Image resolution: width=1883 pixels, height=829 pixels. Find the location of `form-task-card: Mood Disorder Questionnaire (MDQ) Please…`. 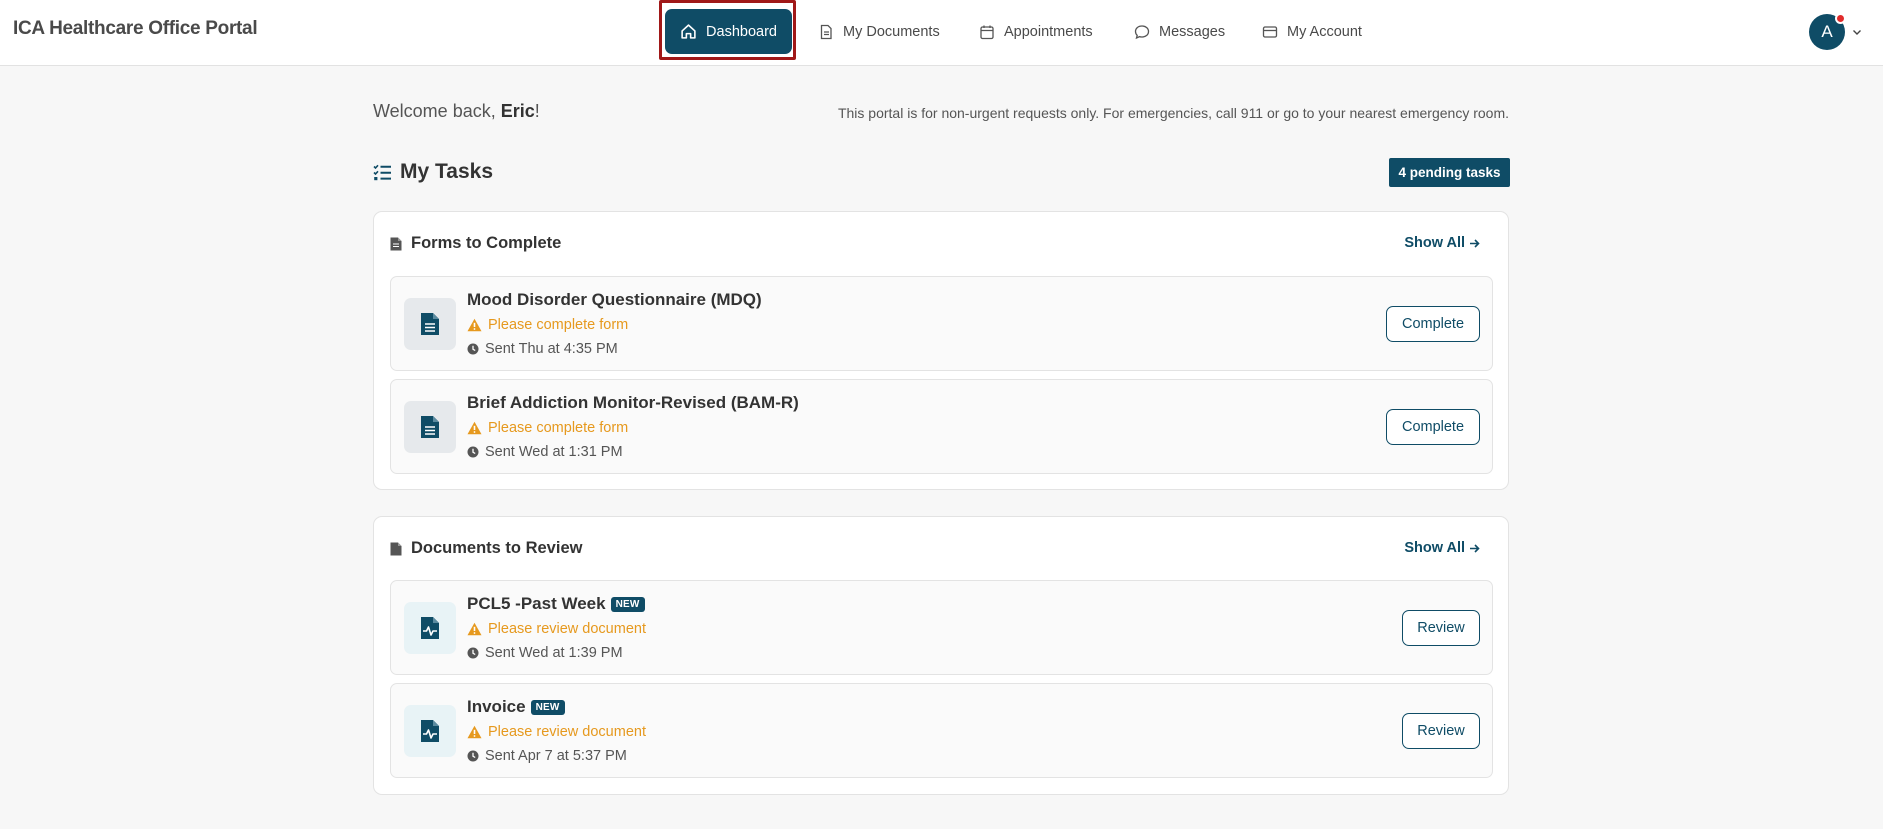

form-task-card: Mood Disorder Questionnaire (MDQ) Please… is located at coordinates (941, 323).